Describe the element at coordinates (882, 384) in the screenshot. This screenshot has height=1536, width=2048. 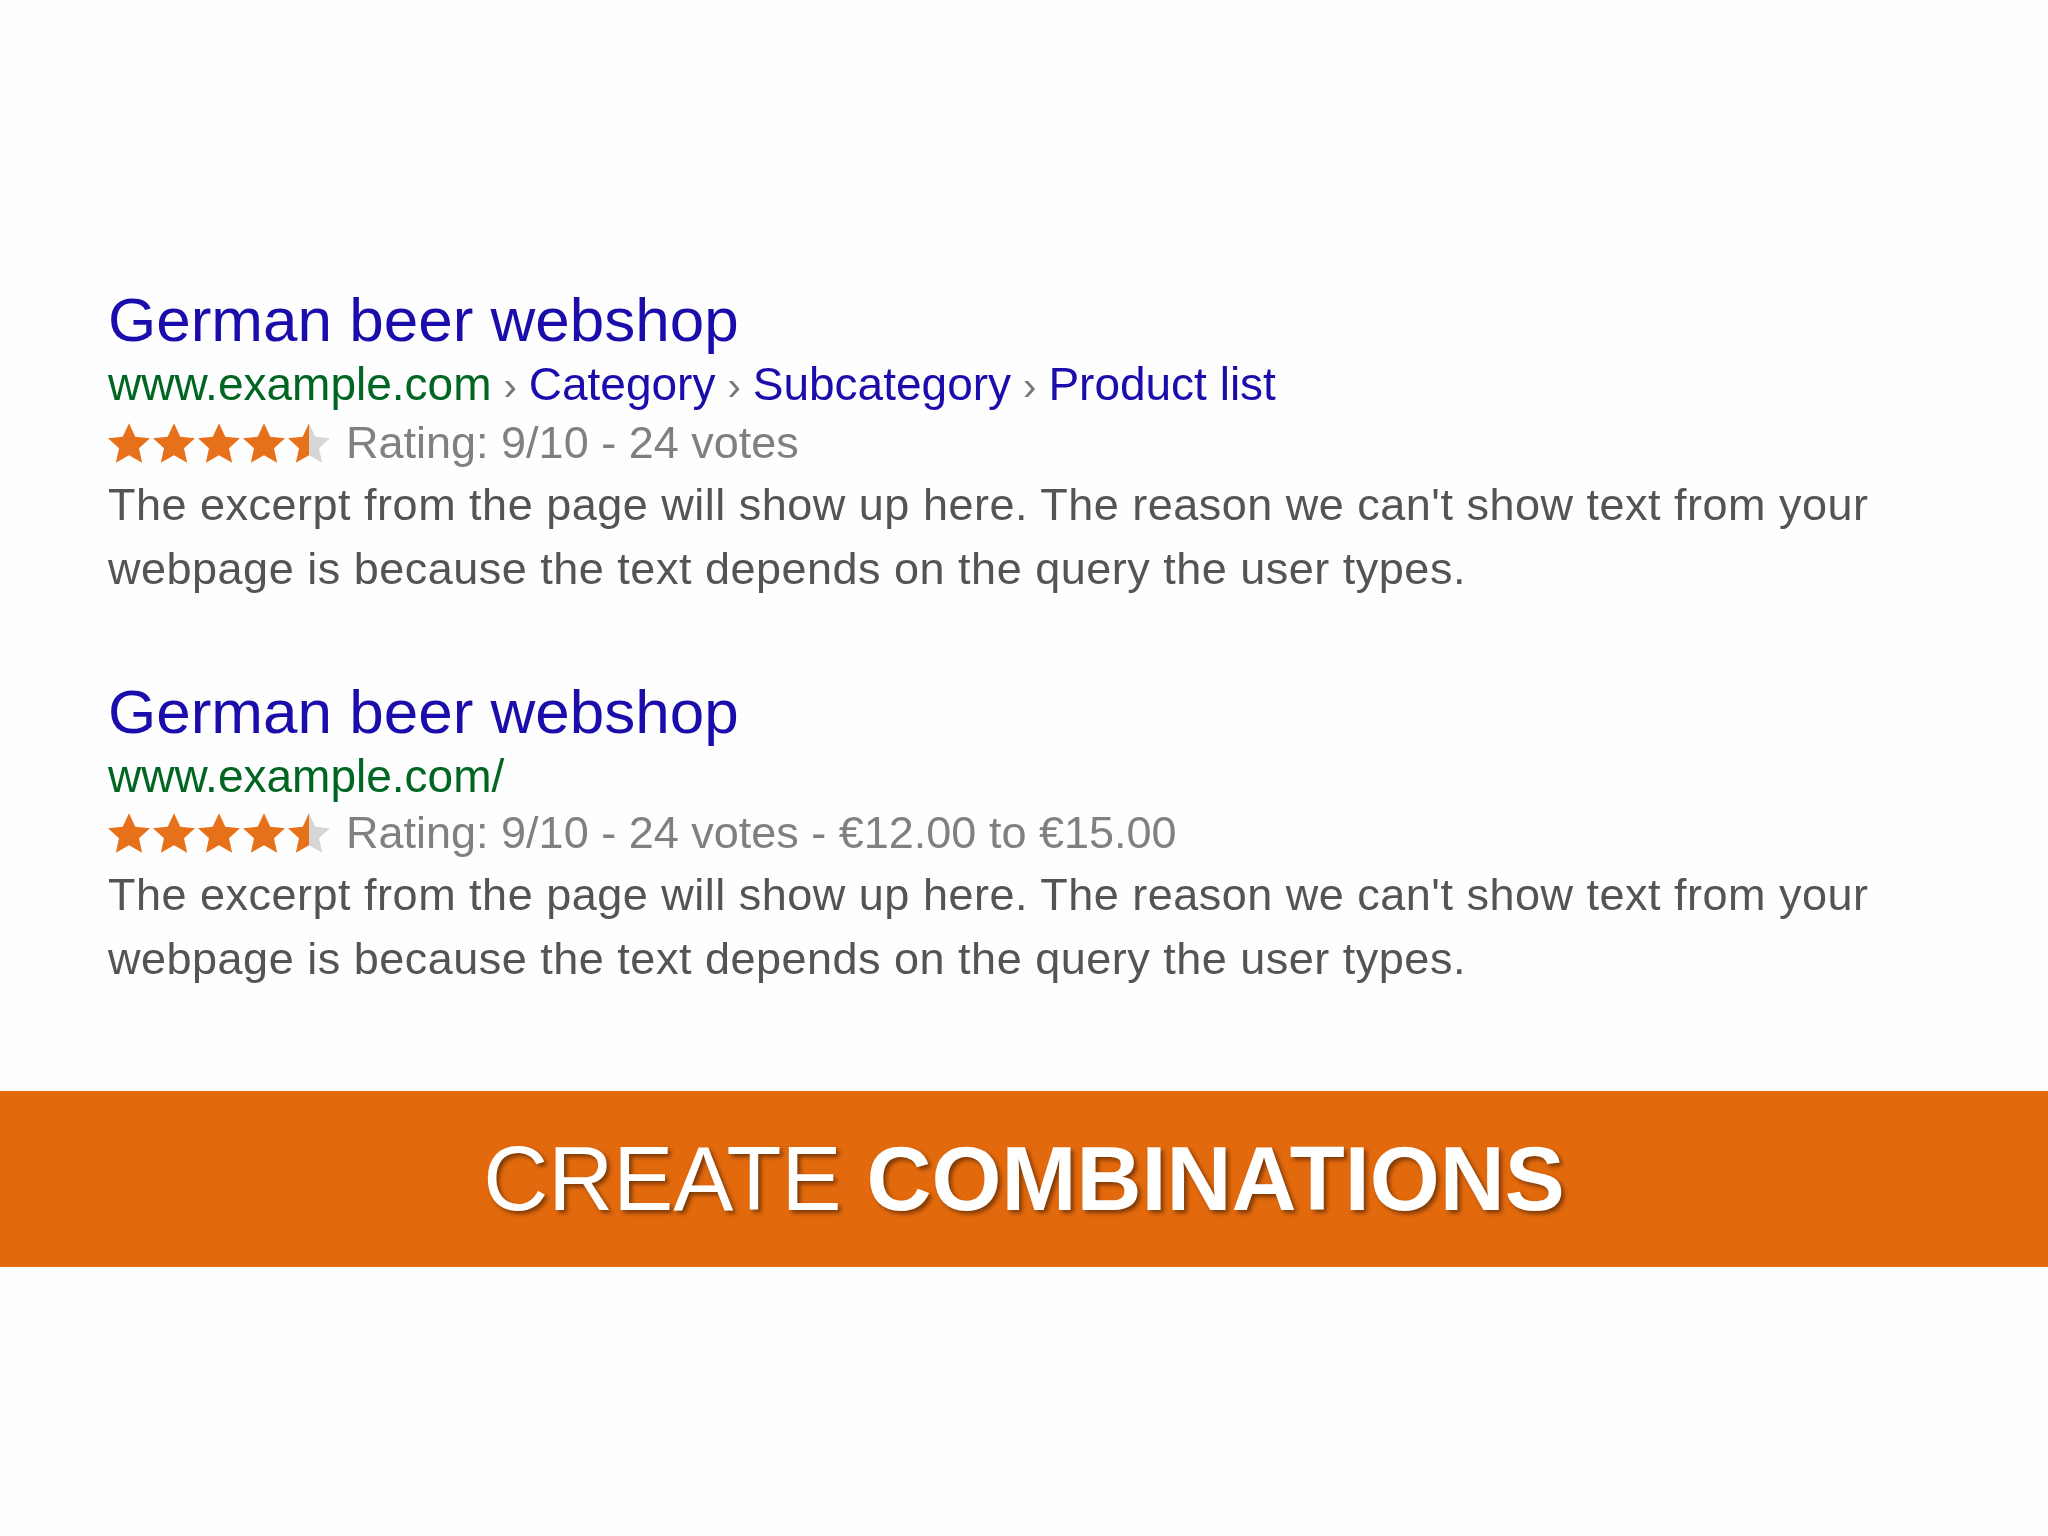
I see `breadcrumb-link: Subcategory` at that location.